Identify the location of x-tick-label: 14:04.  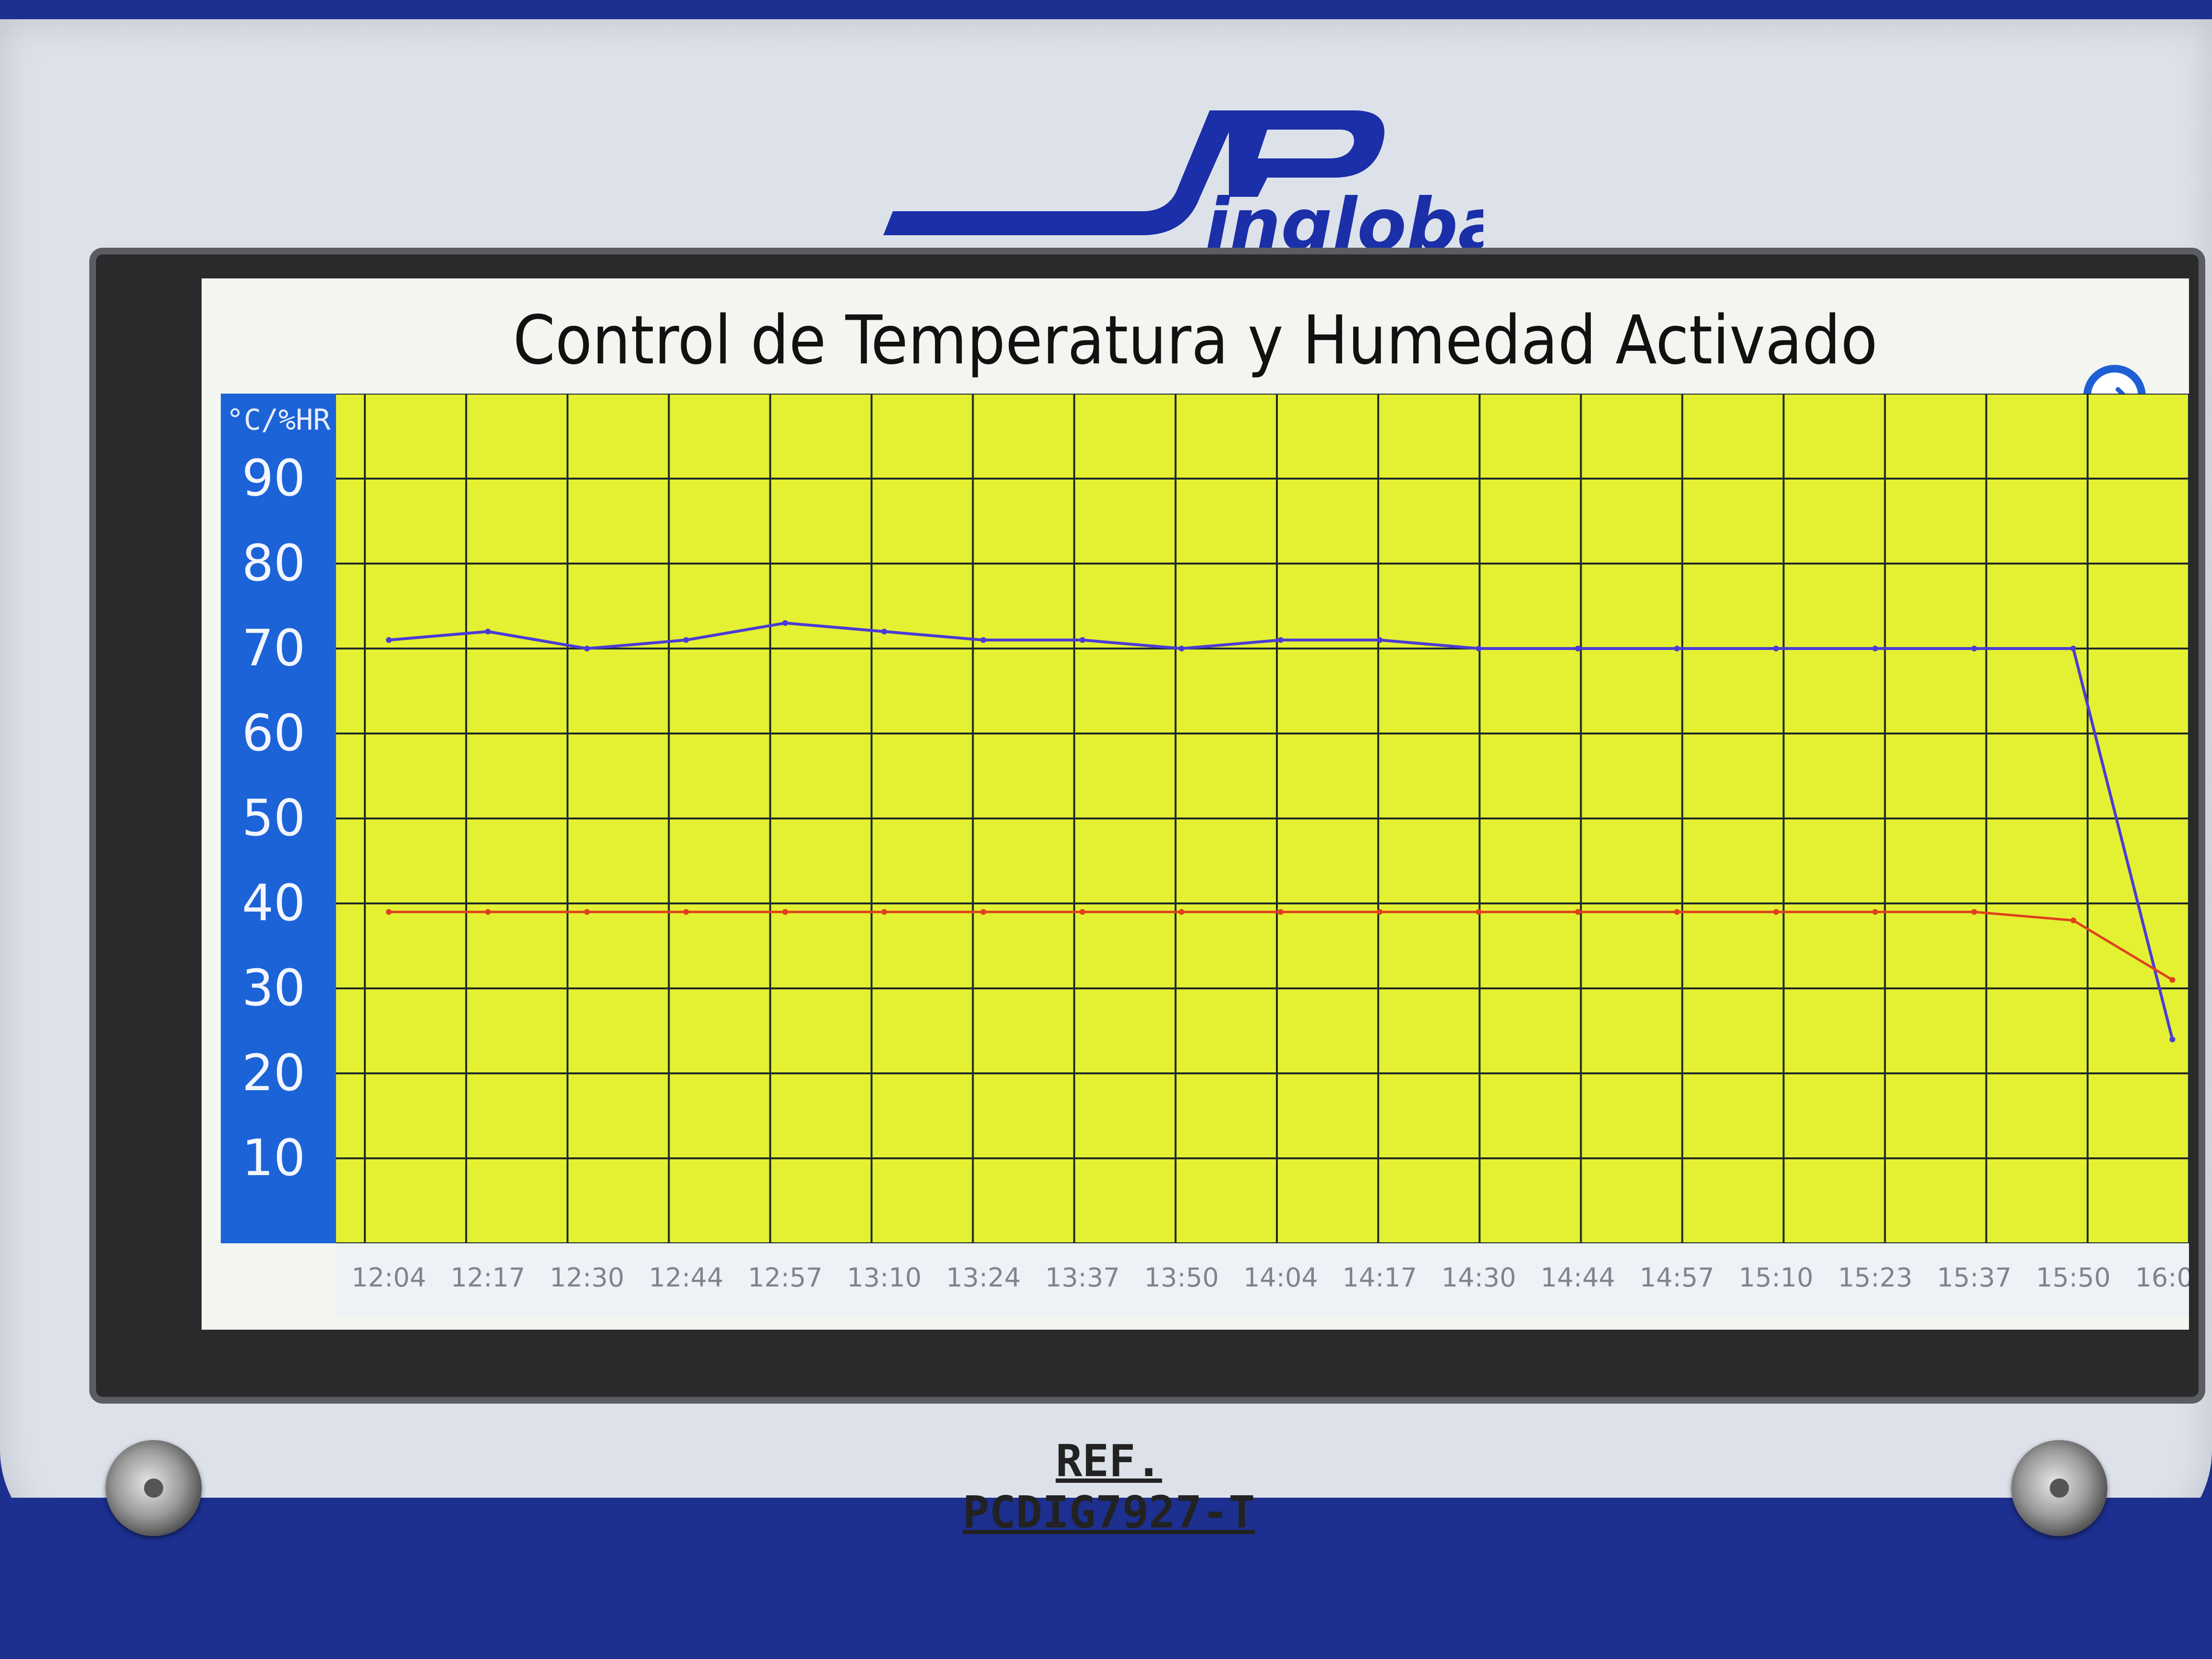
(1280, 1277).